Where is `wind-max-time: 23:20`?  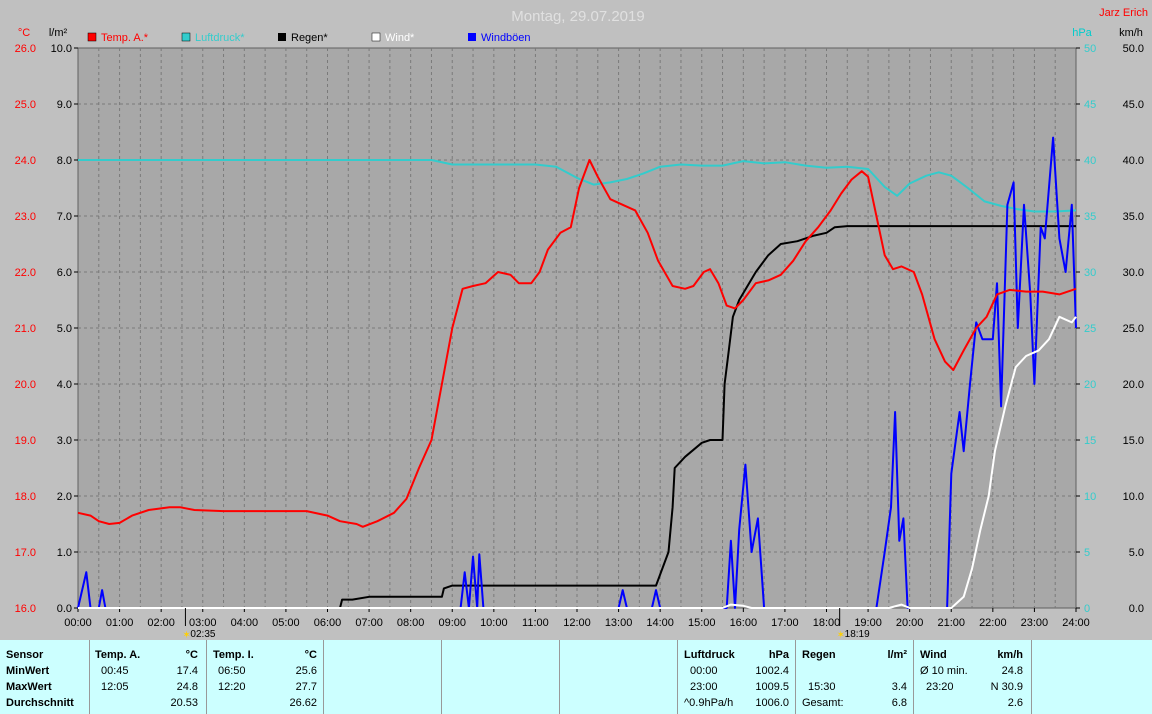
wind-max-time: 23:20 is located at coordinates (940, 687).